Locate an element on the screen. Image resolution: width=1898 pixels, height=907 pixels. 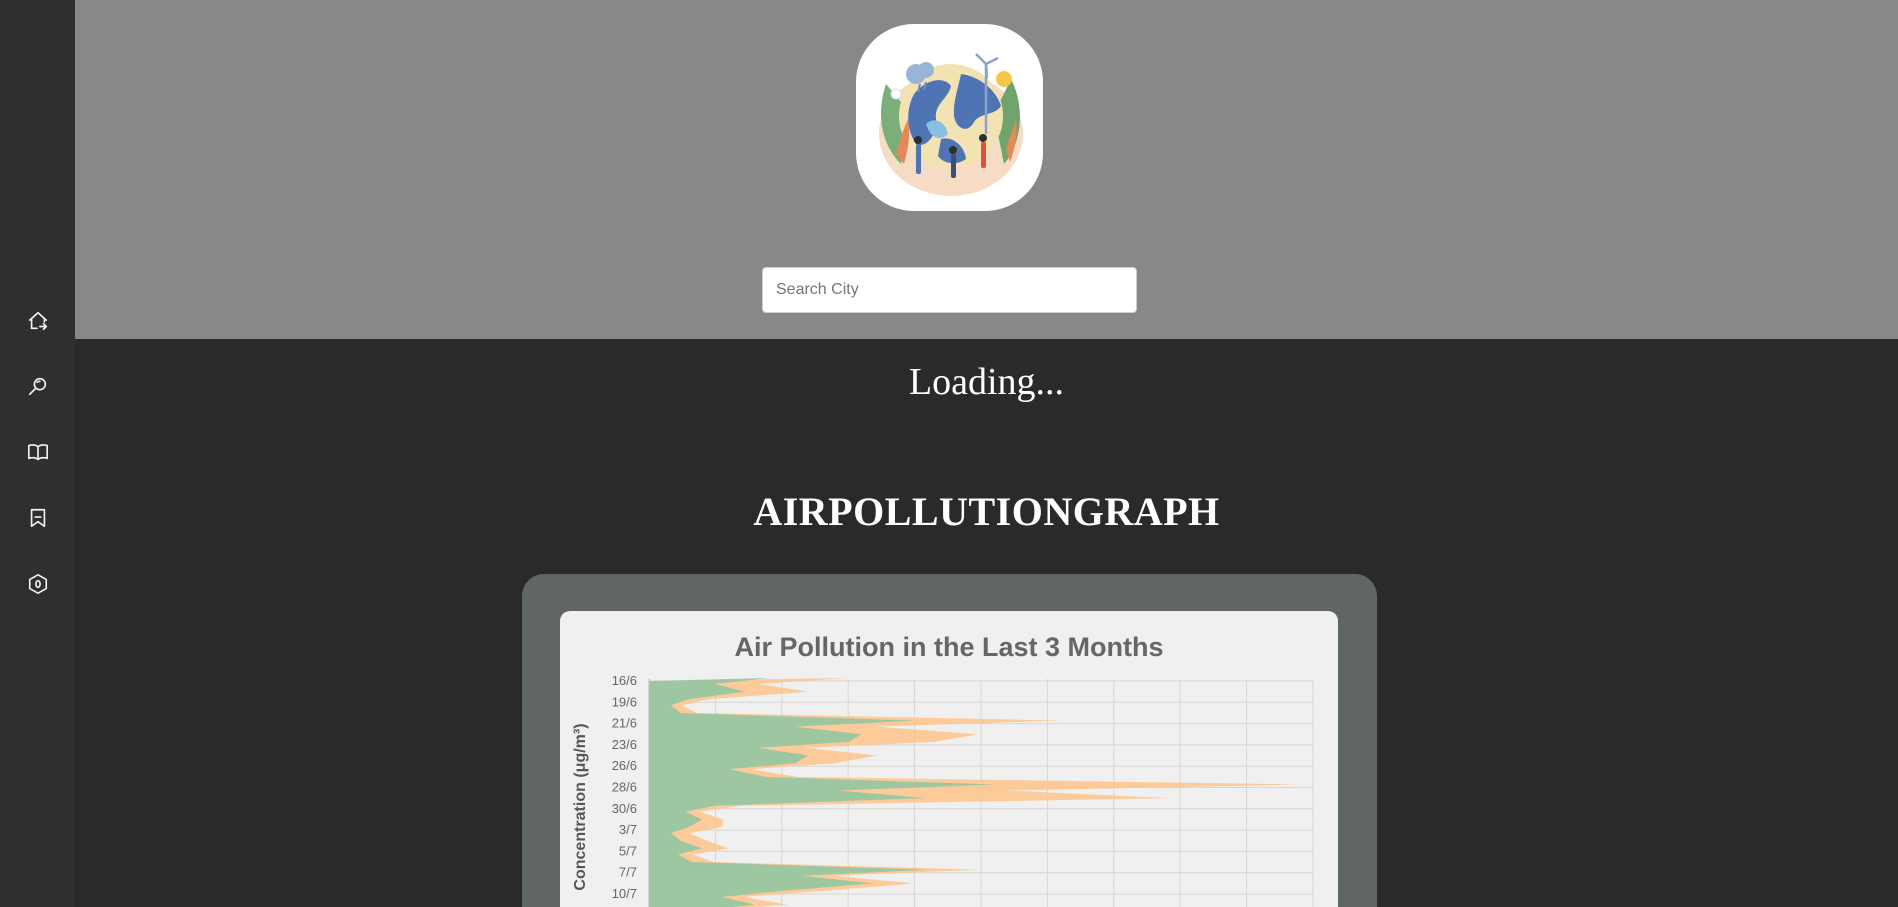
search-city-input is located at coordinates (949, 290).